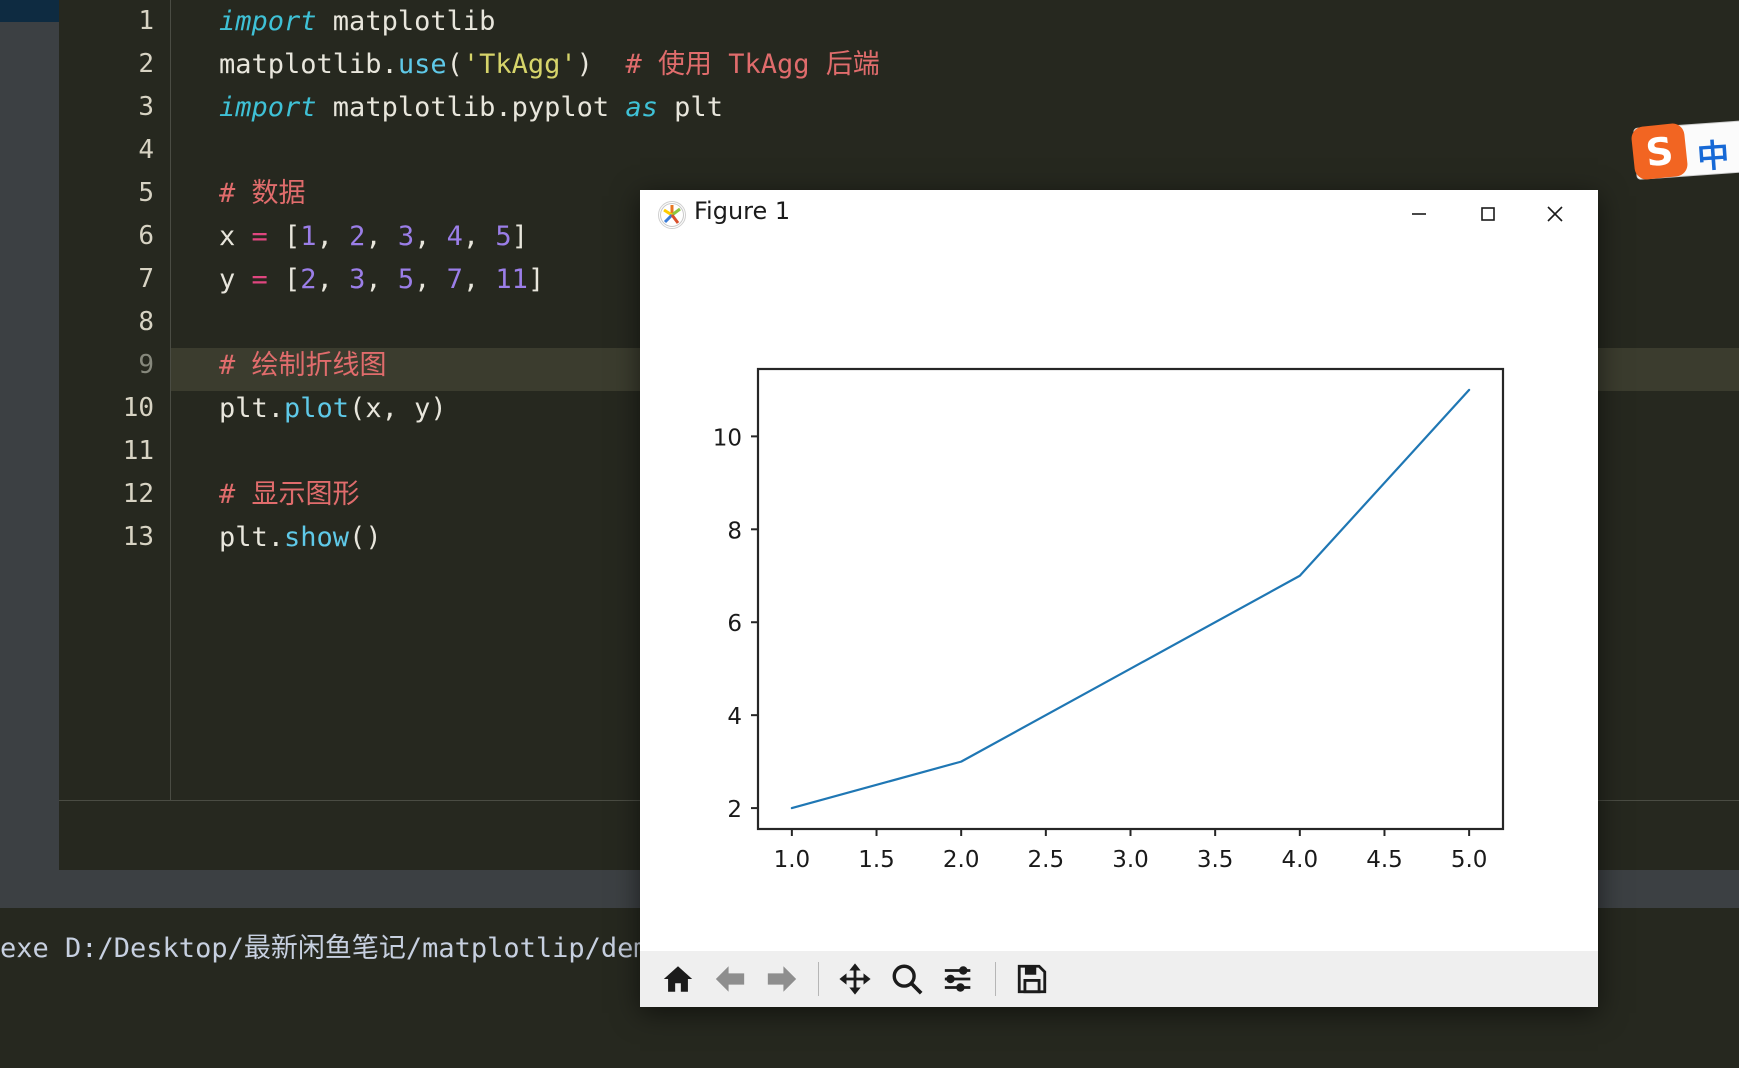 The image size is (1739, 1068). What do you see at coordinates (876, 860) in the screenshot?
I see `x-tick-label: 1.5` at bounding box center [876, 860].